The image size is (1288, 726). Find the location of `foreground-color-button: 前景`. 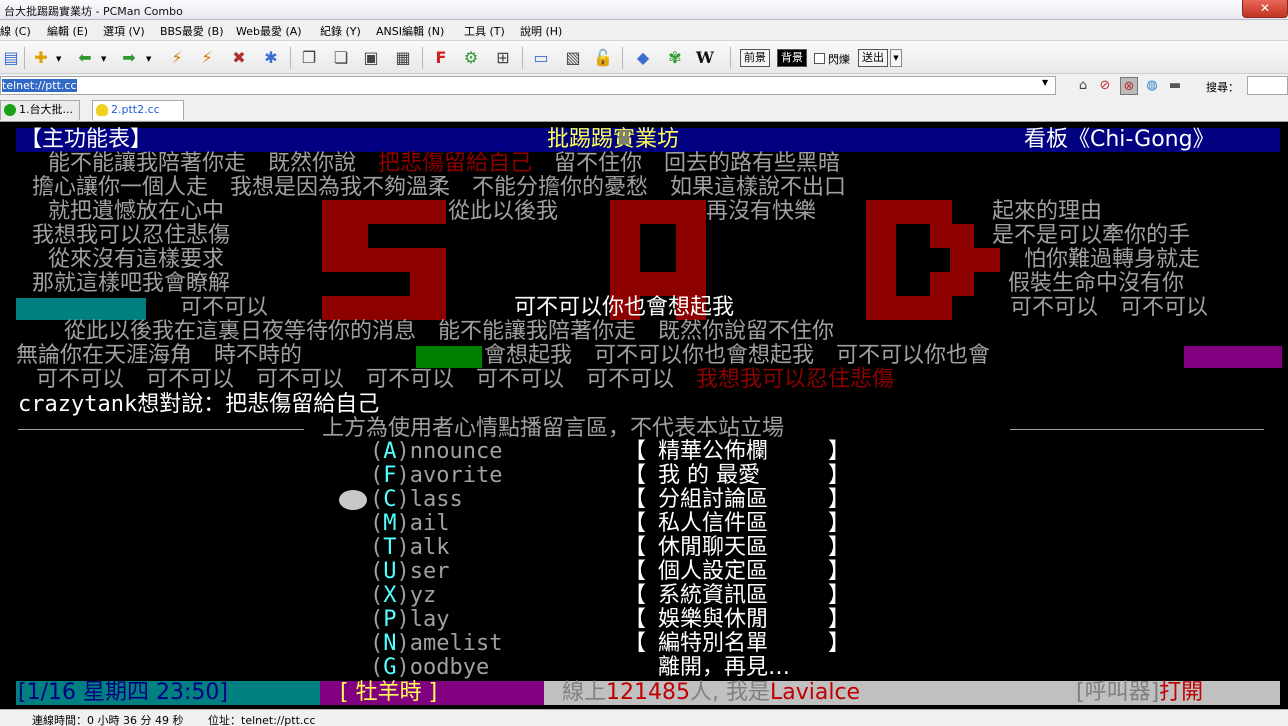

foreground-color-button: 前景 is located at coordinates (755, 58).